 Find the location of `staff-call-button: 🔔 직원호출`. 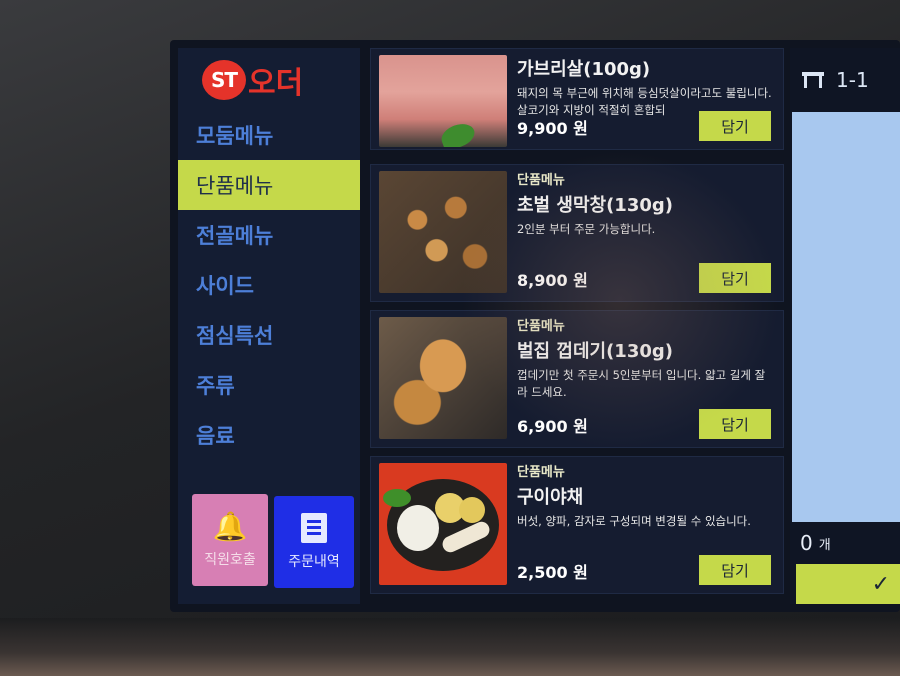

staff-call-button: 🔔 직원호출 is located at coordinates (230, 540).